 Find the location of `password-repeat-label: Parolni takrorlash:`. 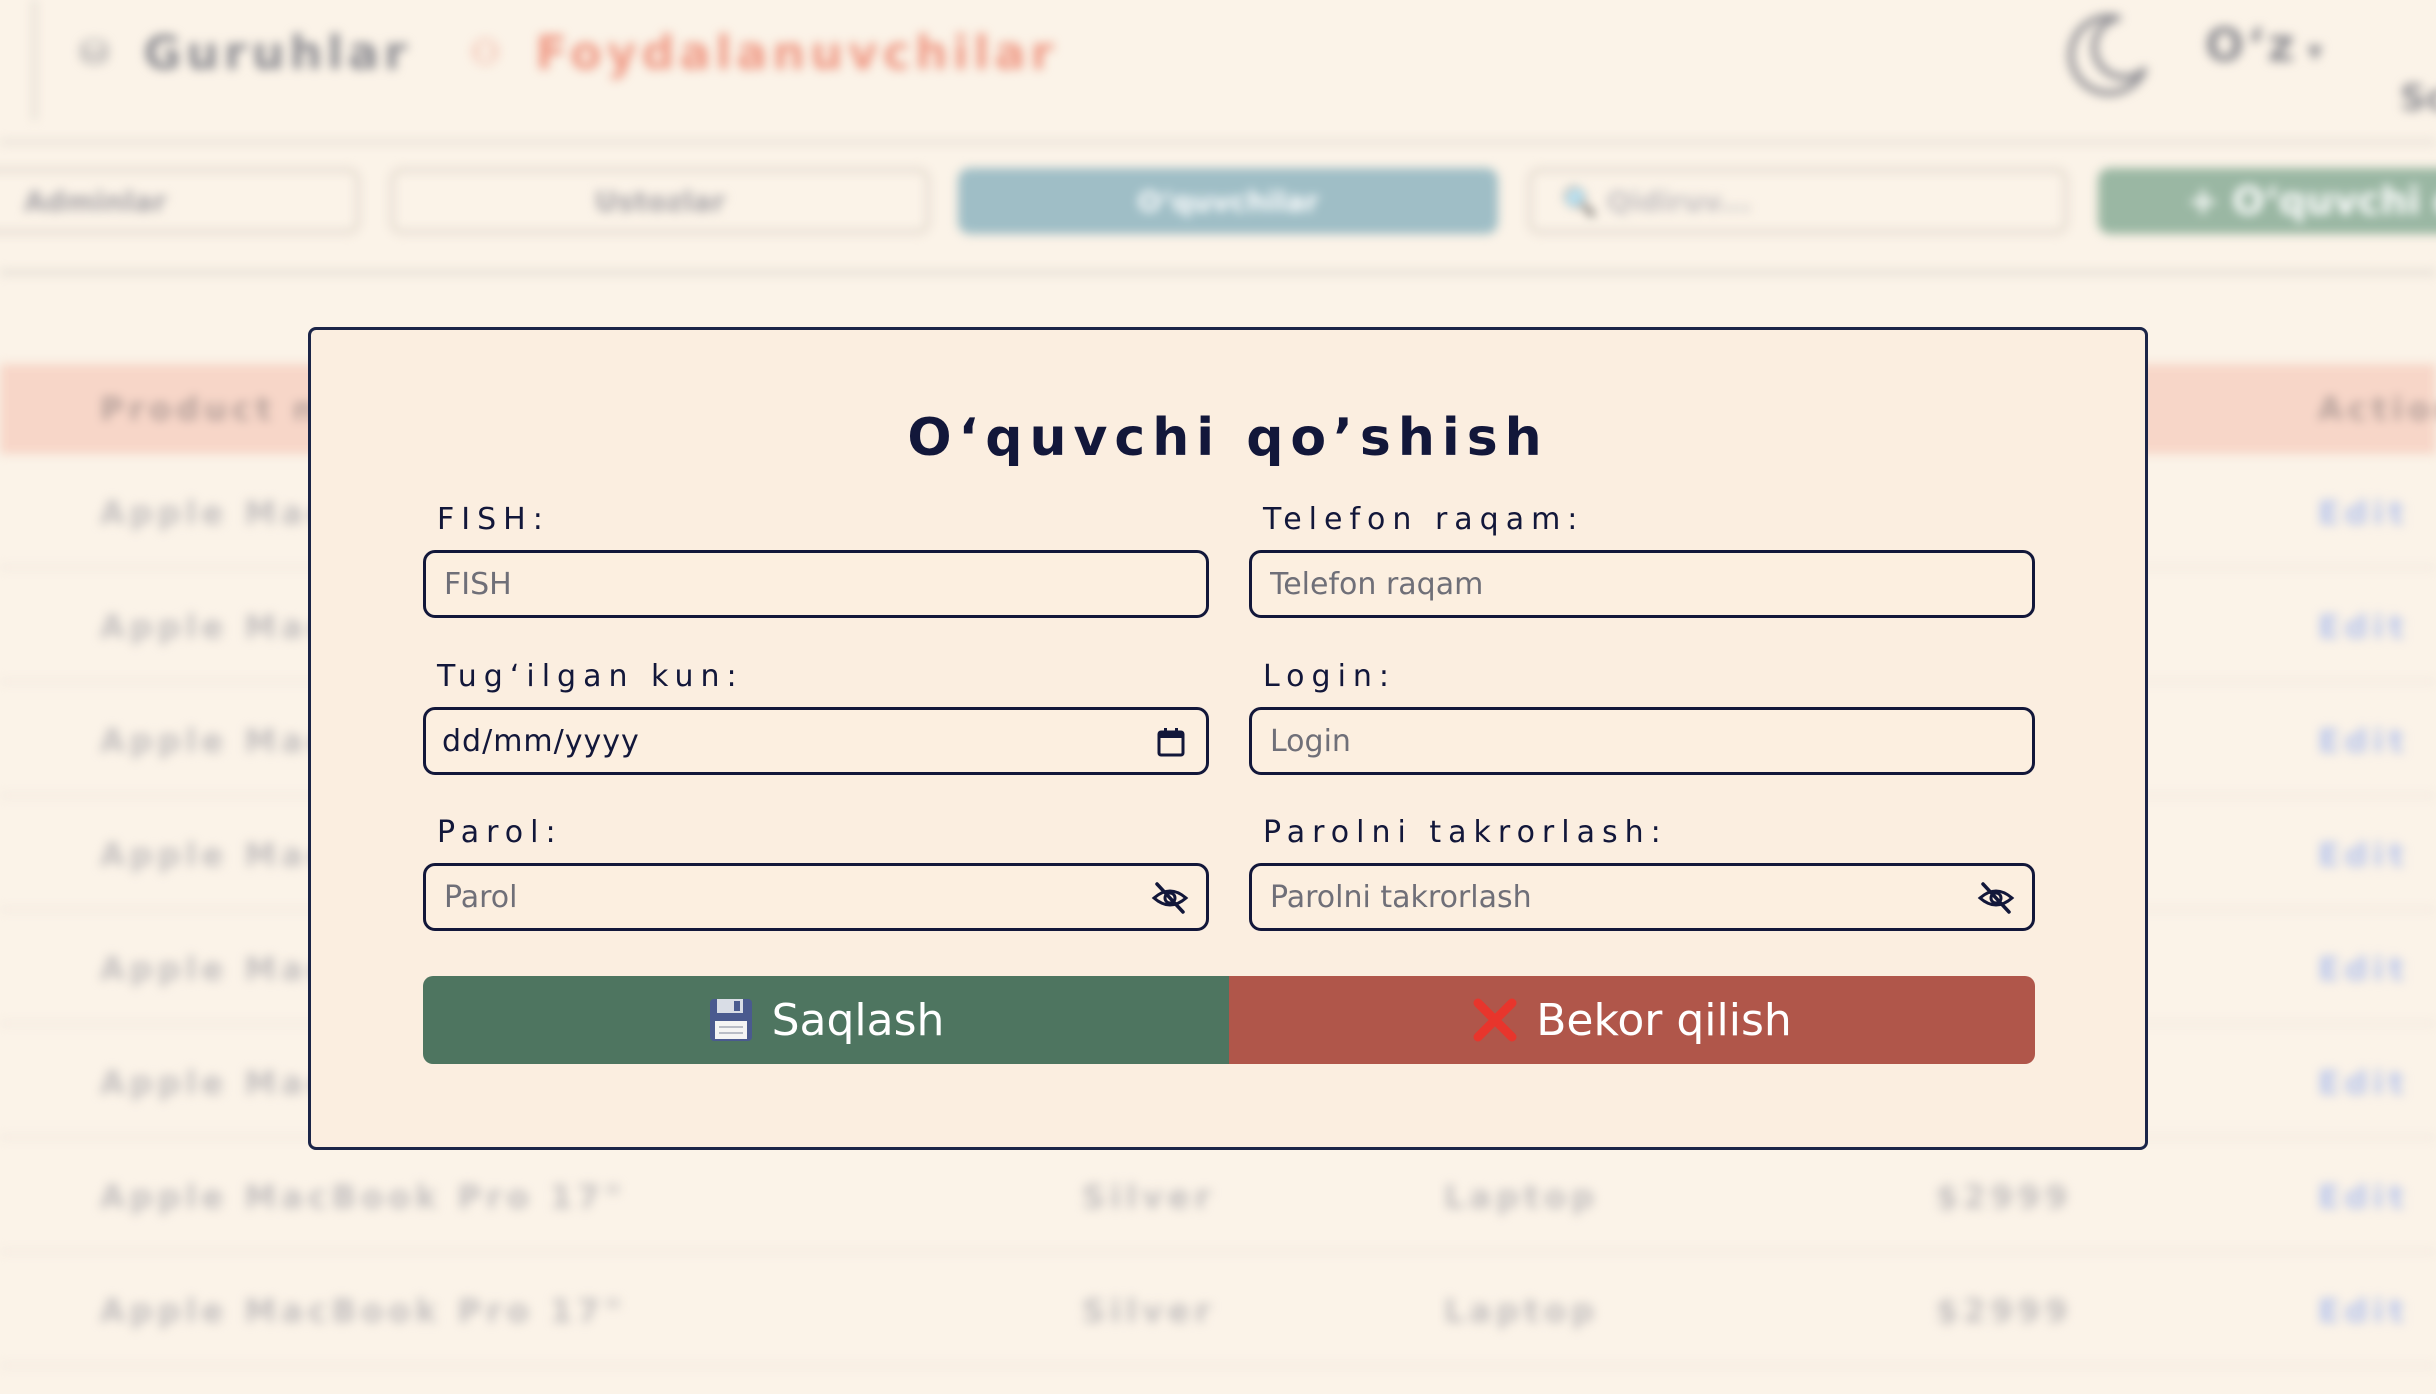

password-repeat-label: Parolni takrorlash: is located at coordinates (1465, 832).